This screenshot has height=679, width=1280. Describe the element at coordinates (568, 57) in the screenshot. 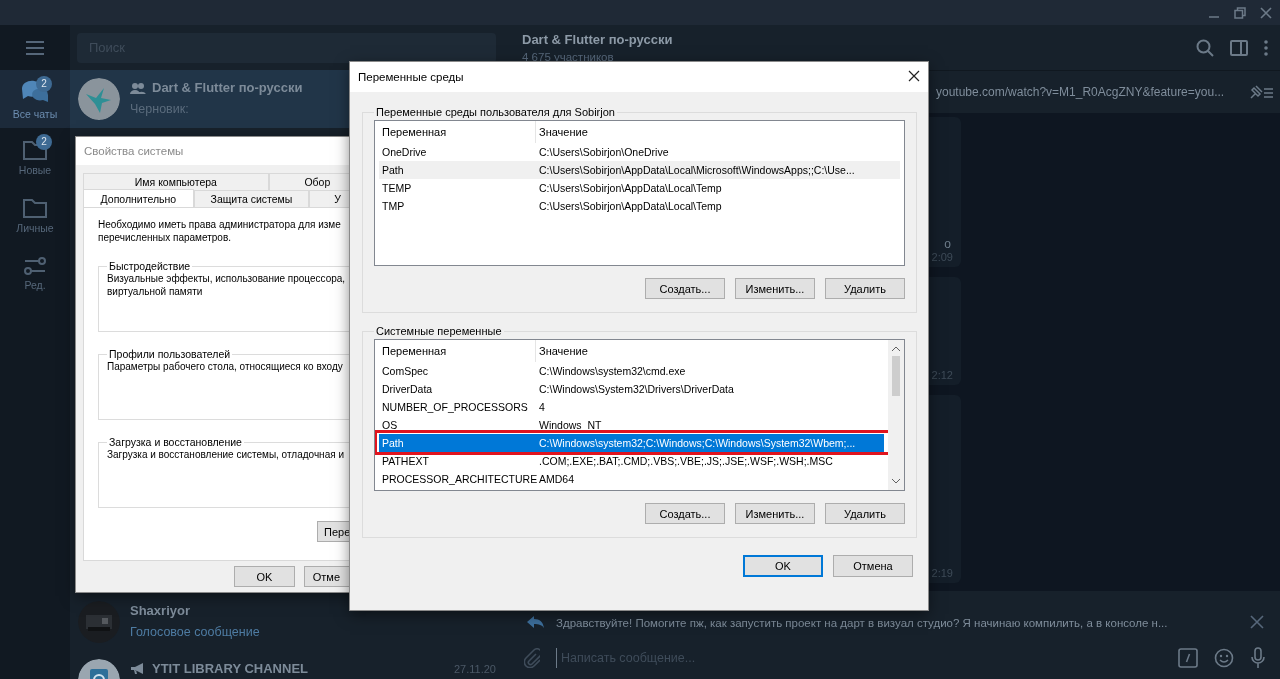

I see `member-count: 4 675 участников` at that location.